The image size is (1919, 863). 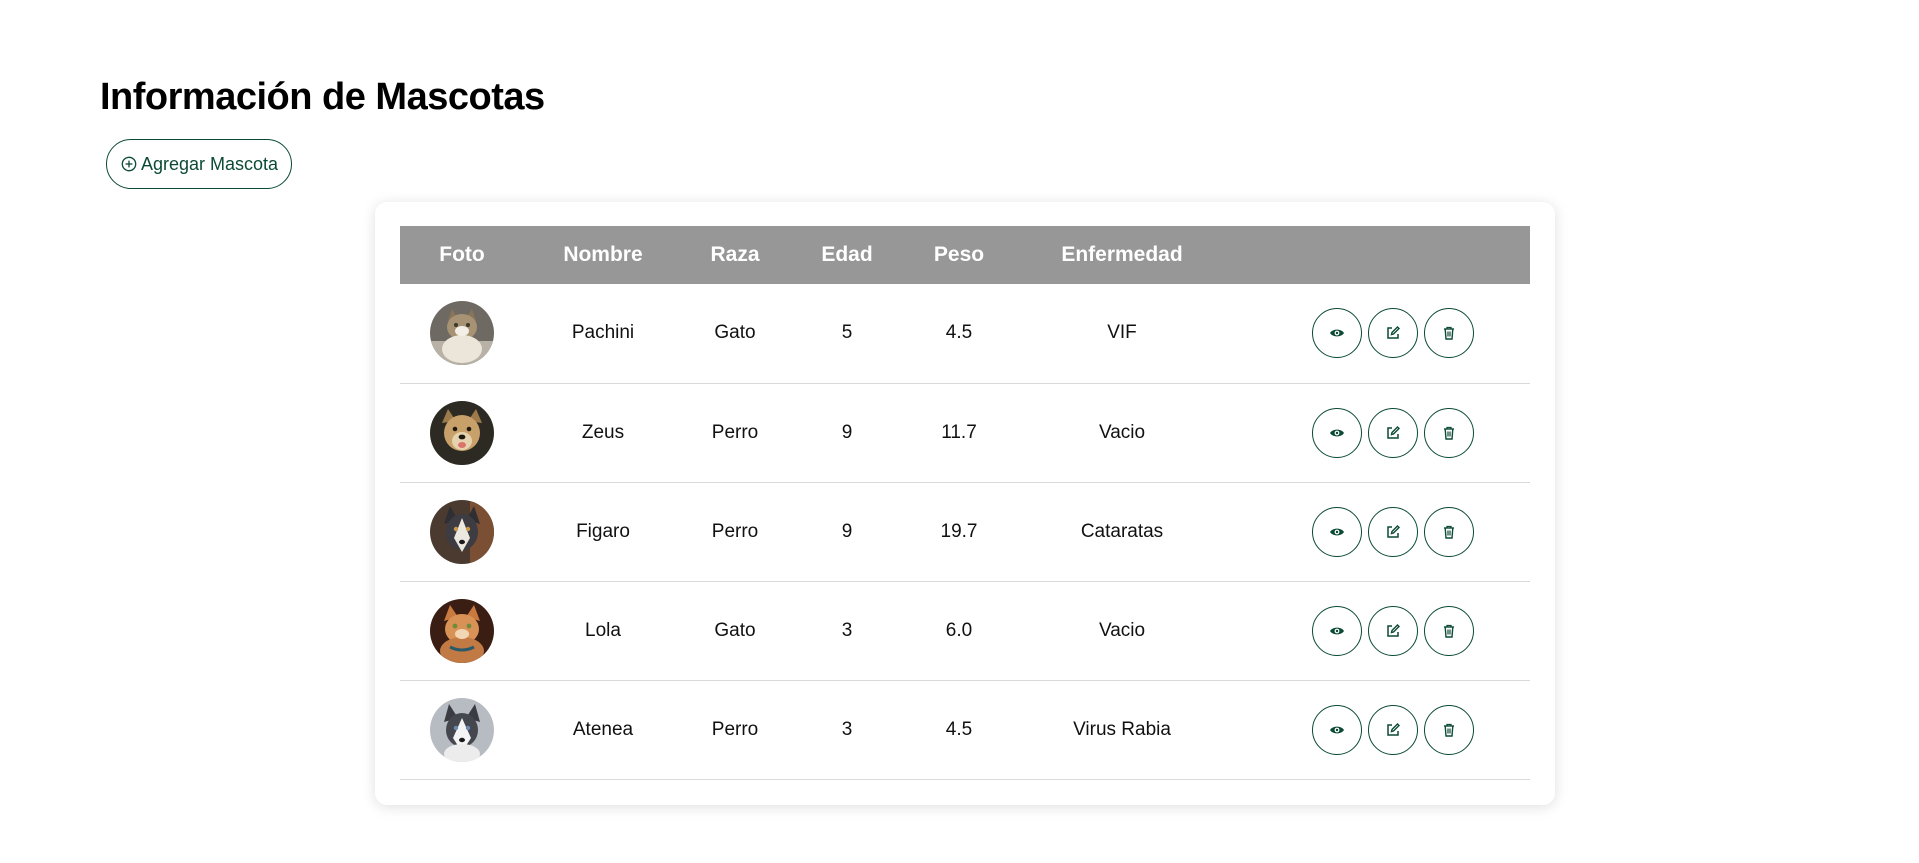 I want to click on pet-name: Lola, so click(x=603, y=630).